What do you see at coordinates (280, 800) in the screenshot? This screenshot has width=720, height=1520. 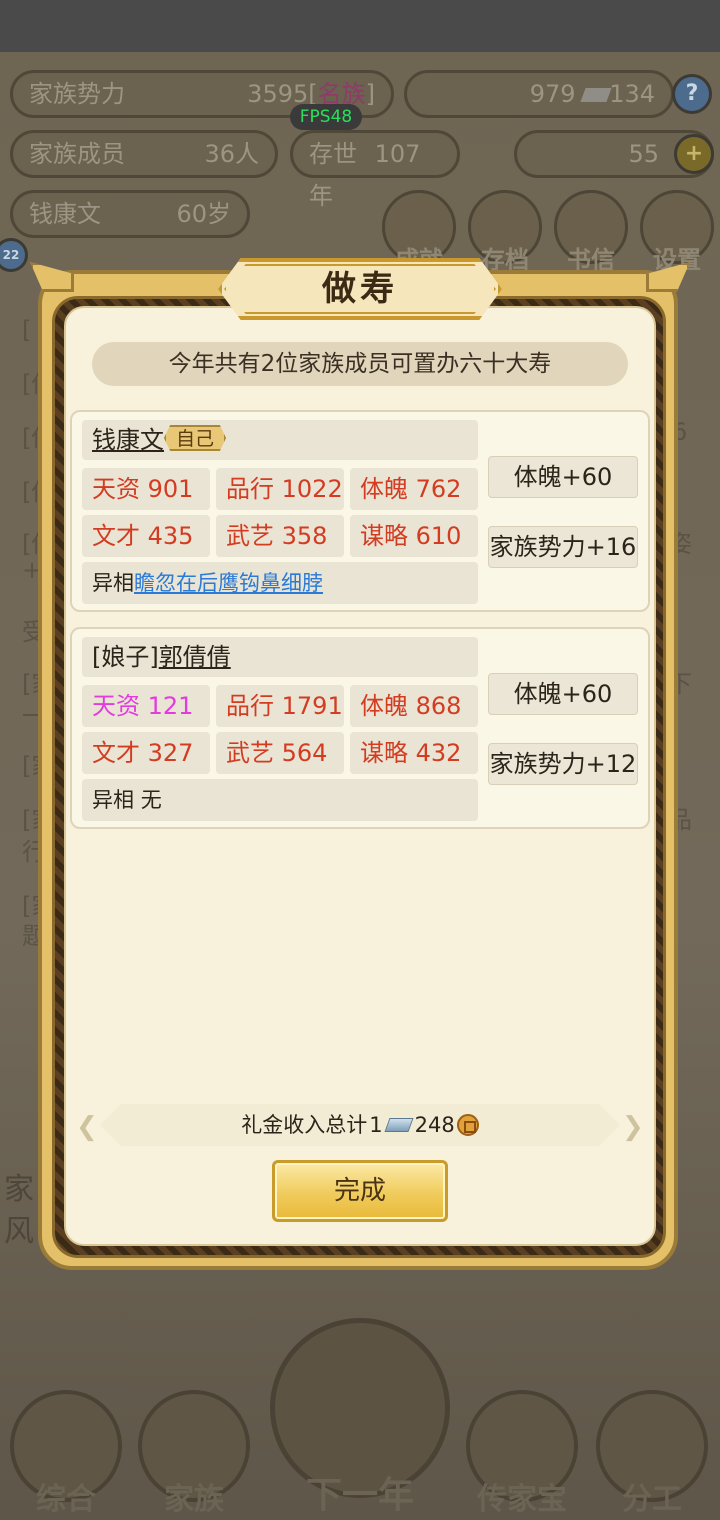 I see `trait-row: 异相 无` at bounding box center [280, 800].